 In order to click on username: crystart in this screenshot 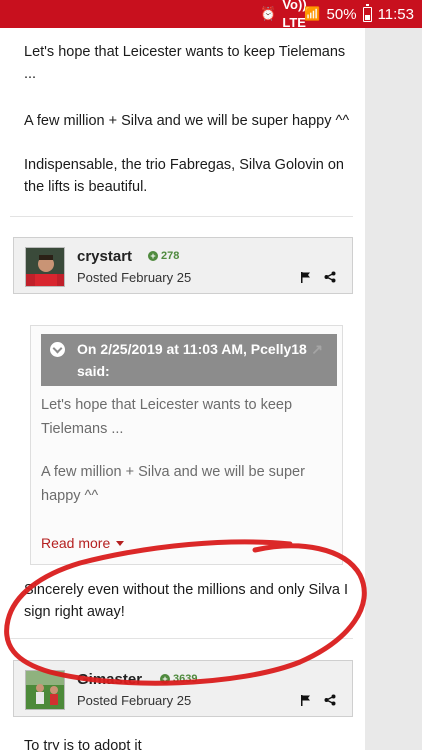, I will do `click(104, 256)`.